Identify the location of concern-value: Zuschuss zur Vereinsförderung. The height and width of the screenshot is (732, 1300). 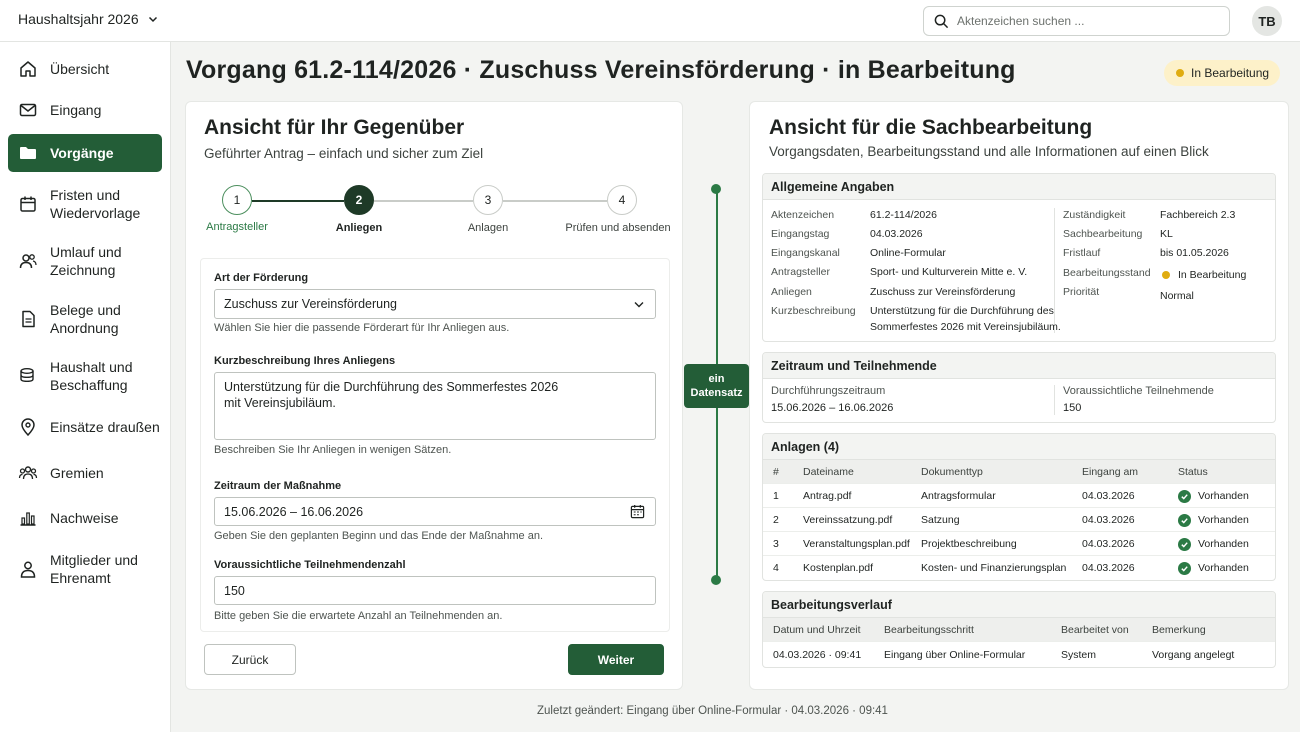
(943, 292).